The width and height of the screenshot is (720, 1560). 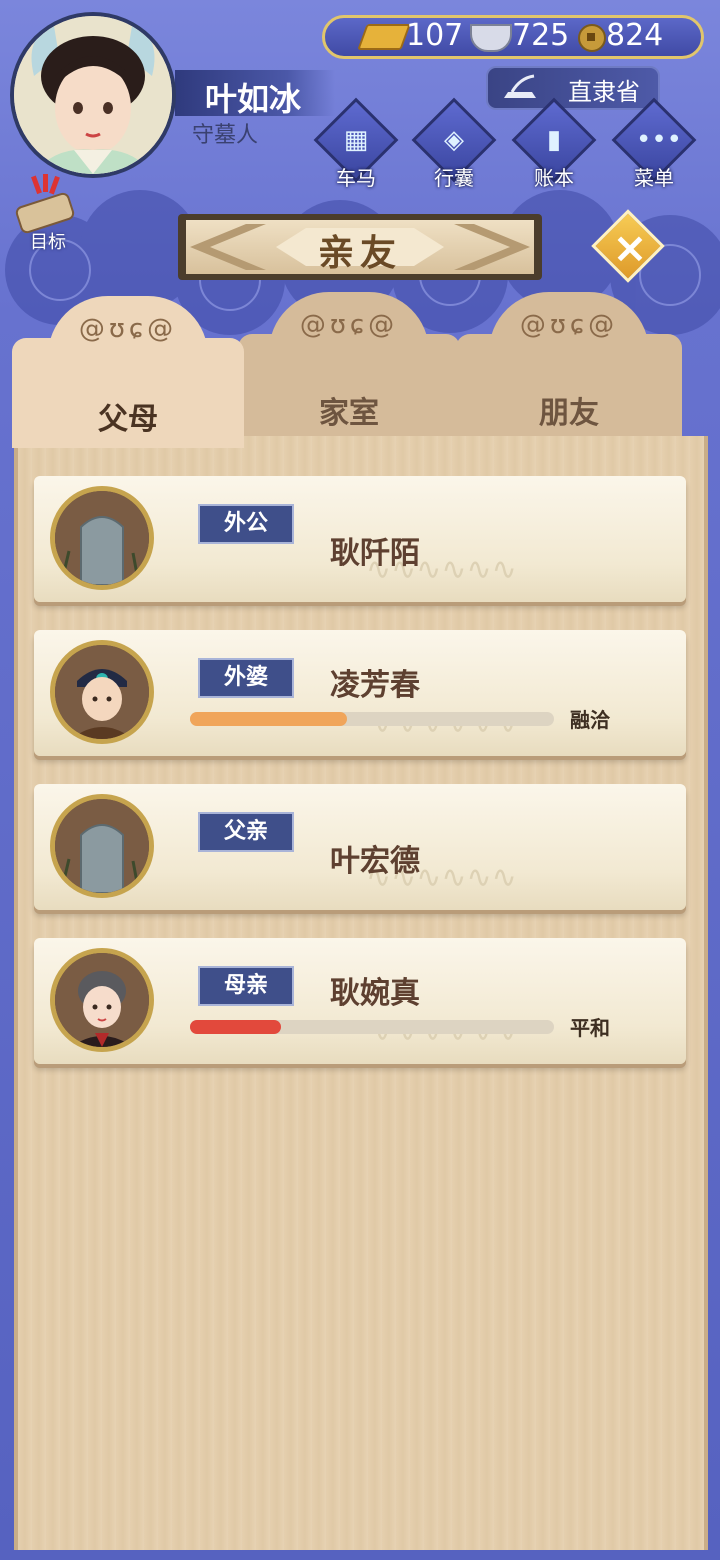 I want to click on relation-tag: 父亲, so click(x=246, y=832).